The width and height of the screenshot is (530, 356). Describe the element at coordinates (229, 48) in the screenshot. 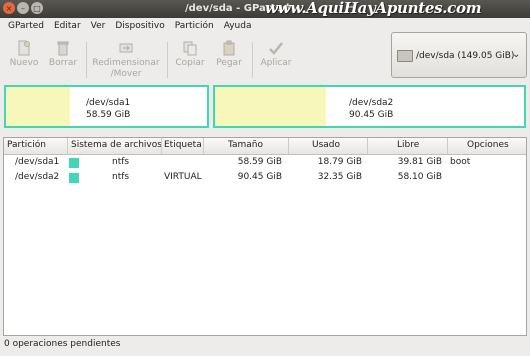

I see `paste-icon` at that location.